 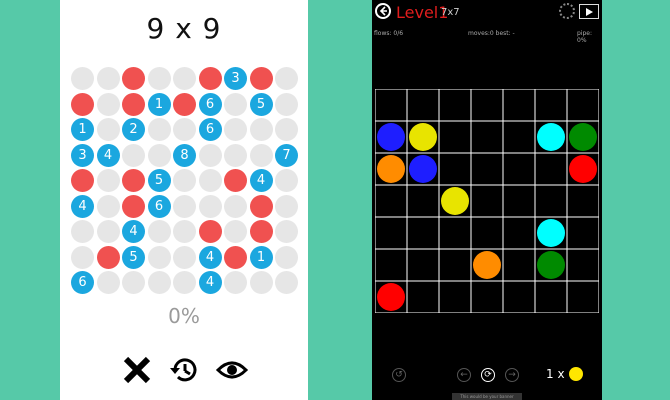 I want to click on history-button, so click(x=184, y=370).